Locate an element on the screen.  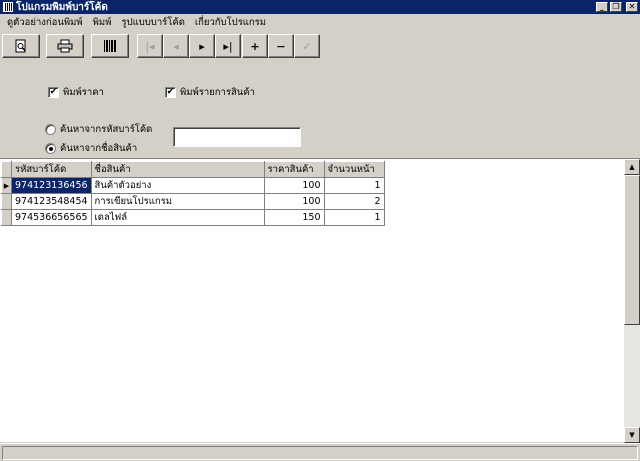
table-row: 974536656565 เดลไฟล์ 150 1 is located at coordinates (193, 217).